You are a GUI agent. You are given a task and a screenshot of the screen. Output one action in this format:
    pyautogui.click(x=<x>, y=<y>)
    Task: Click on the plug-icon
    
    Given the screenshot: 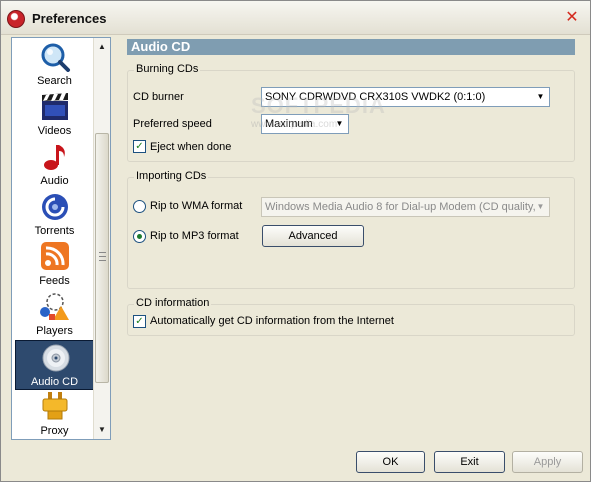 What is the action you would take?
    pyautogui.click(x=55, y=406)
    